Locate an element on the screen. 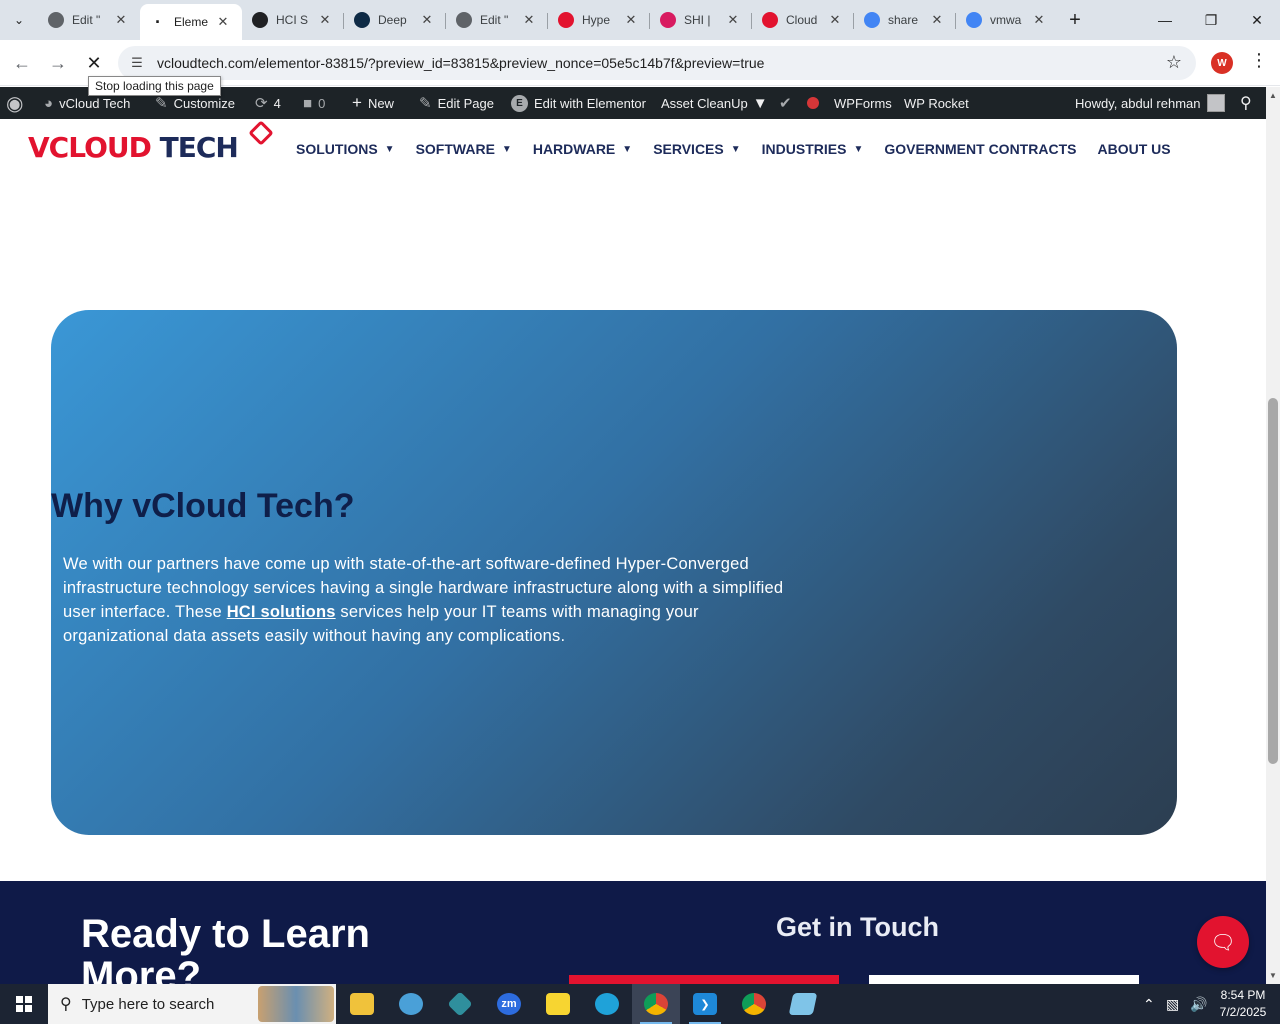 The width and height of the screenshot is (1280, 1024). edit-with-elementor-link: E Edit with Elementor is located at coordinates (578, 103).